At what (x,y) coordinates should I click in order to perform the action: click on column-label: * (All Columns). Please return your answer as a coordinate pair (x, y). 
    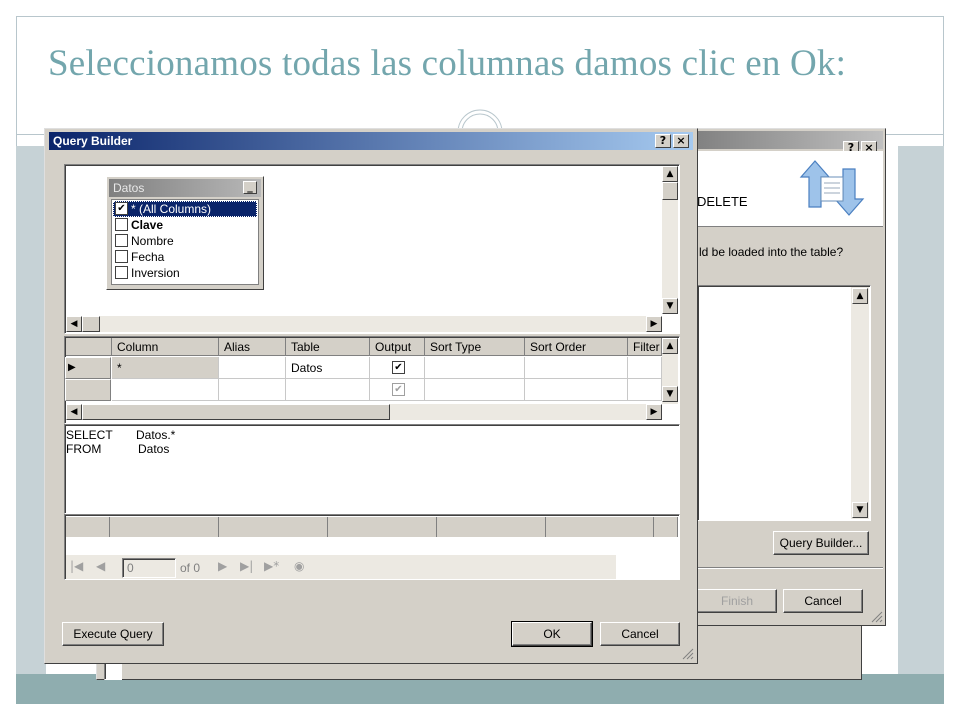
    Looking at the image, I should click on (171, 209).